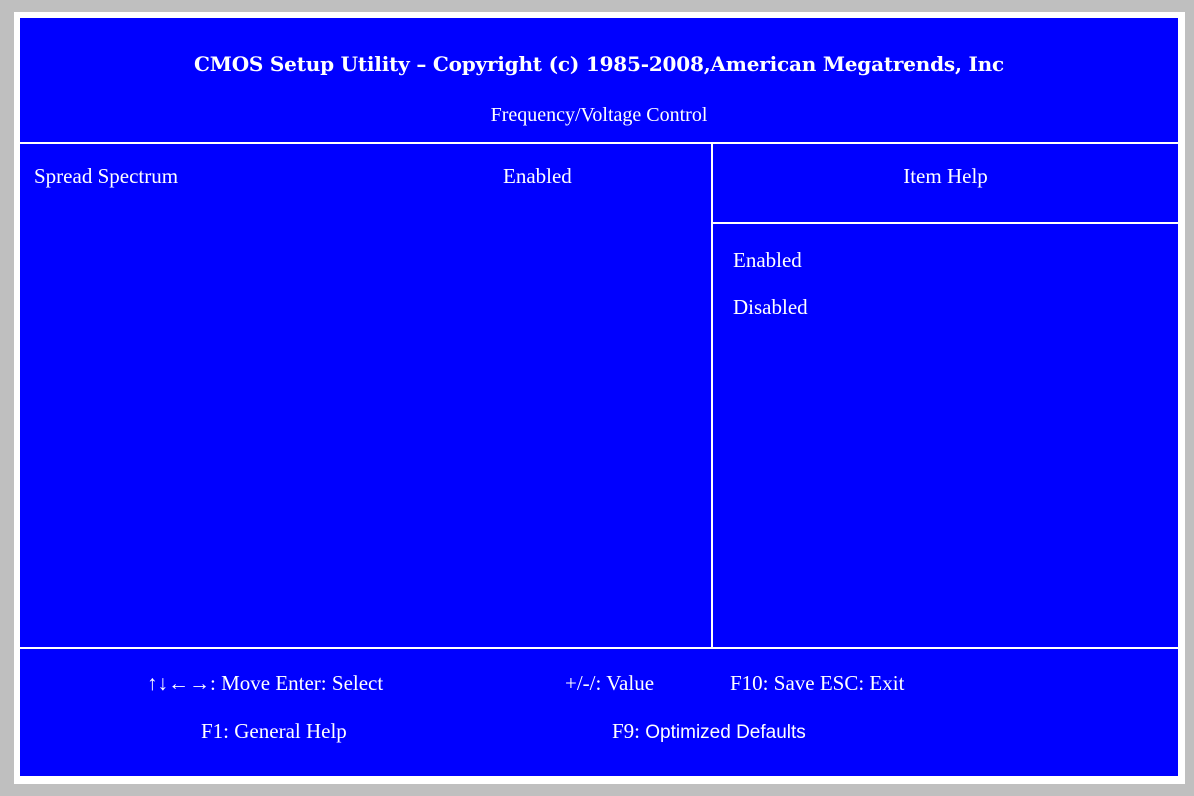  What do you see at coordinates (537, 176) in the screenshot?
I see `setting-value: Enabled` at bounding box center [537, 176].